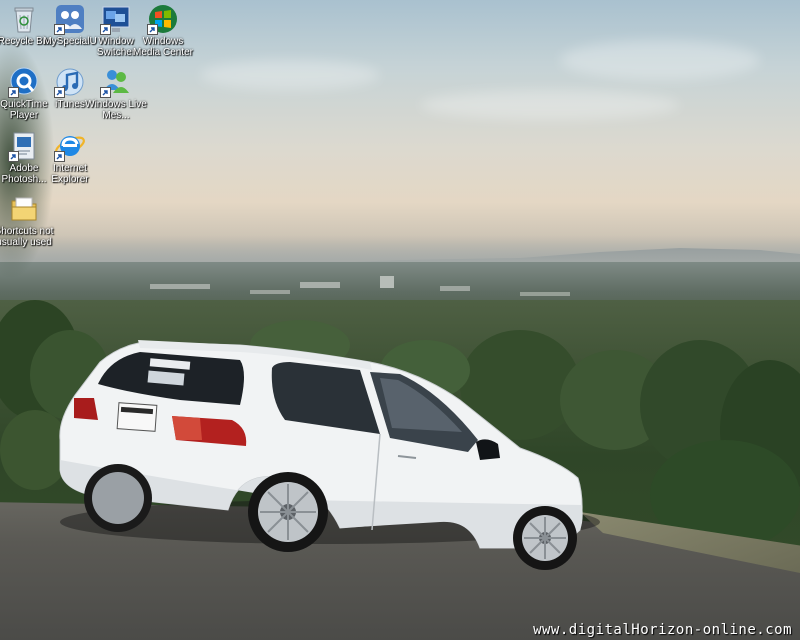 Image resolution: width=800 pixels, height=640 pixels. What do you see at coordinates (70, 174) in the screenshot?
I see `desktop-icon-label: Internet Explorer` at bounding box center [70, 174].